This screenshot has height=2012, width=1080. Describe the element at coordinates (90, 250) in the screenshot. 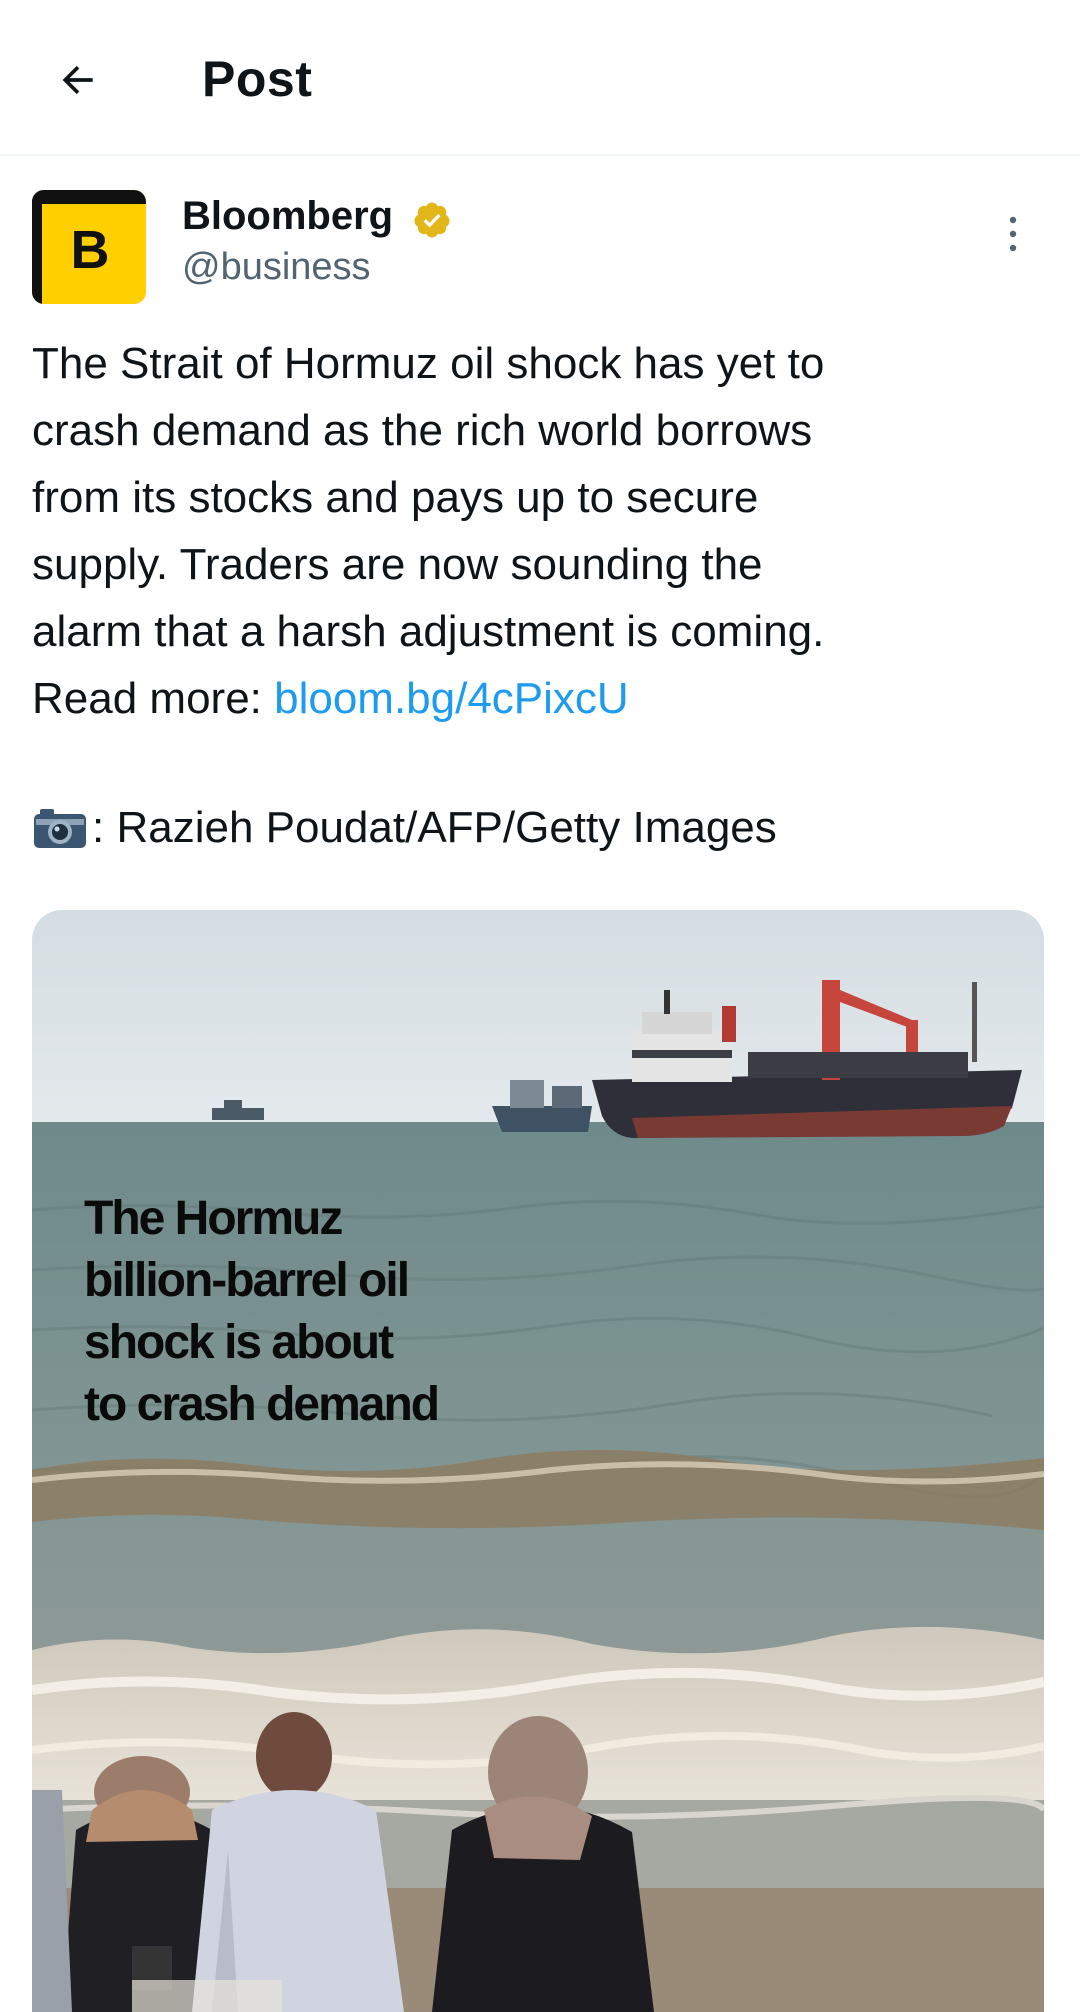

I see `avatar-letter: B` at that location.